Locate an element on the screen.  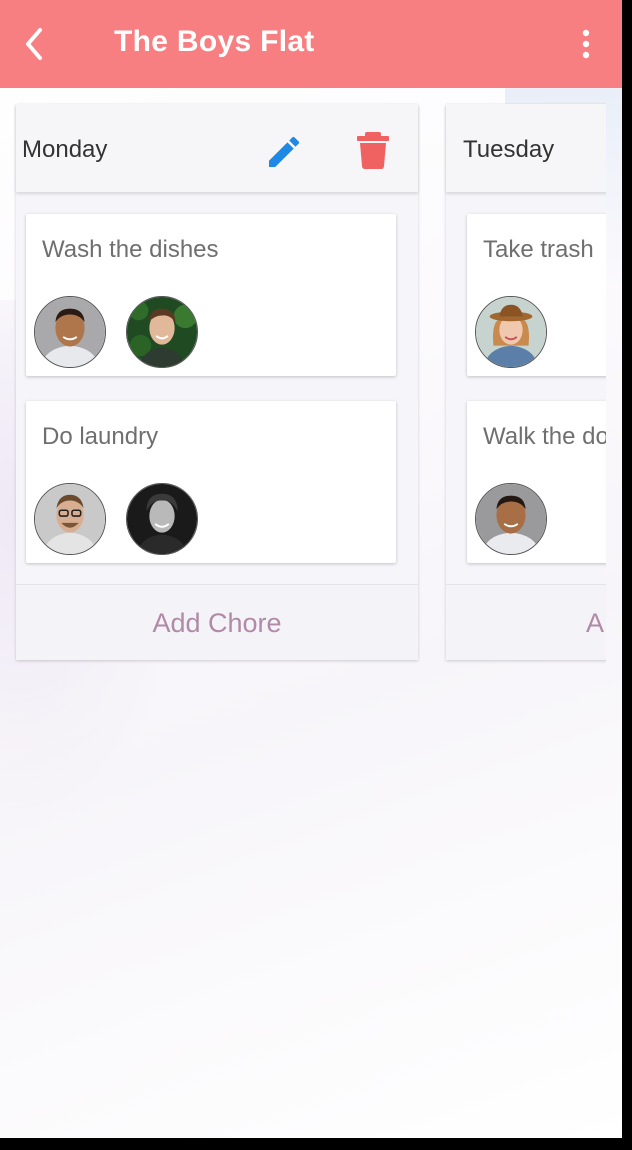
edit-day-button is located at coordinates (284, 152).